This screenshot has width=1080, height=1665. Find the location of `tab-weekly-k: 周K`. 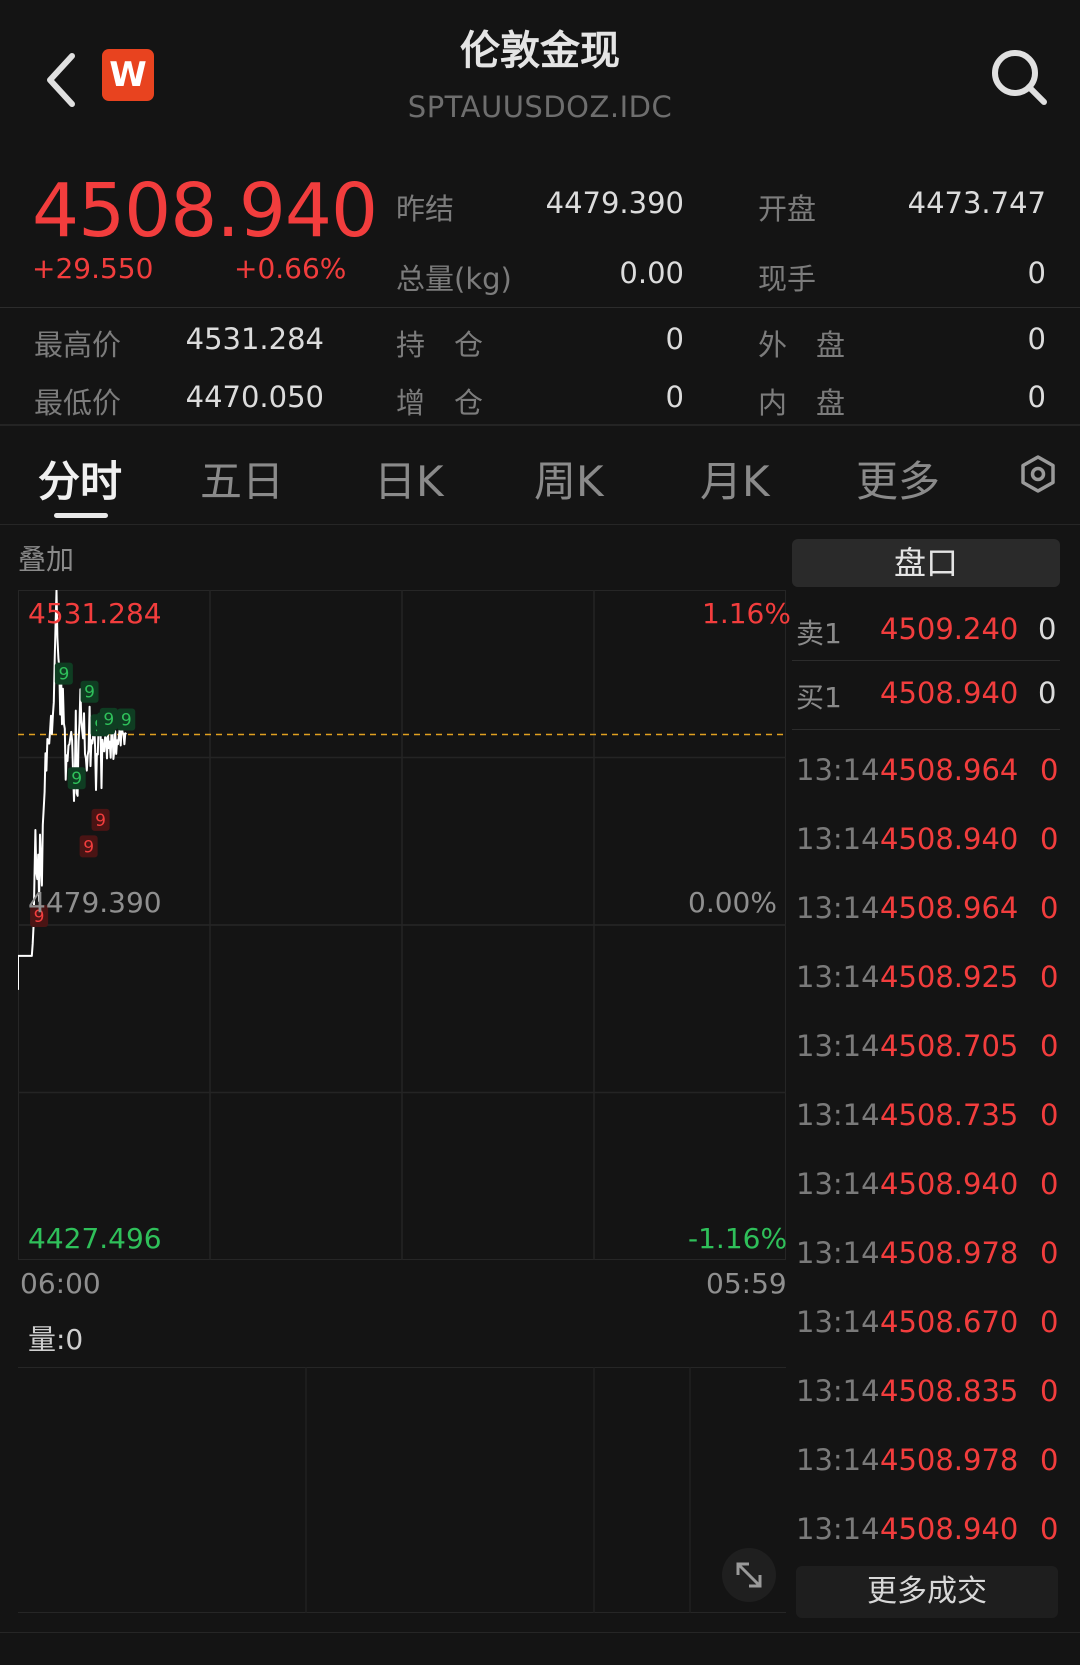

tab-weekly-k: 周K is located at coordinates (569, 478).